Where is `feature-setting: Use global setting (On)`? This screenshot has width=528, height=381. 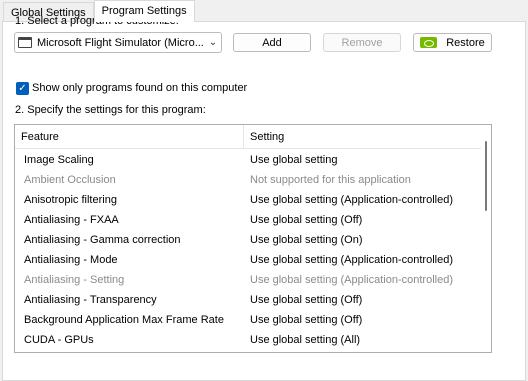
feature-setting: Use global setting (On) is located at coordinates (306, 240).